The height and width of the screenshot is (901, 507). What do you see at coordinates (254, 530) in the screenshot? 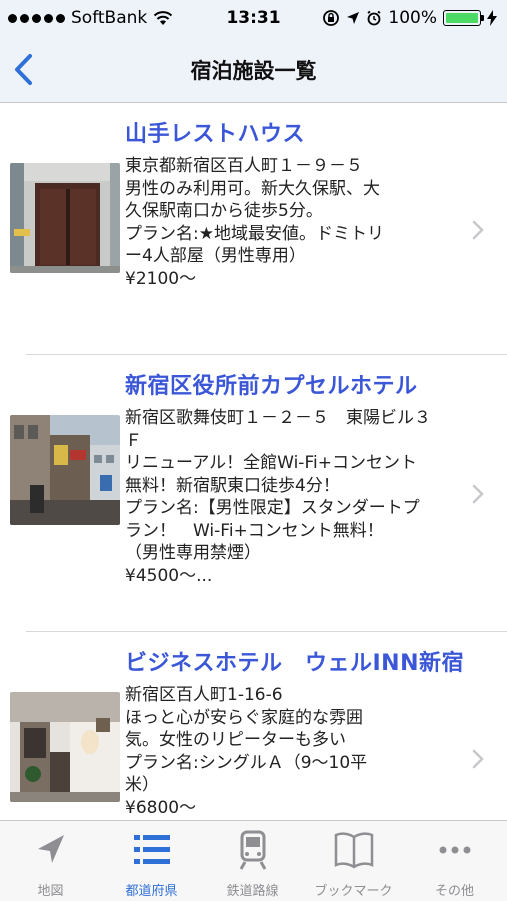
I see `facility-plan: ラン！ Wi-Fi+コンセント無料！` at bounding box center [254, 530].